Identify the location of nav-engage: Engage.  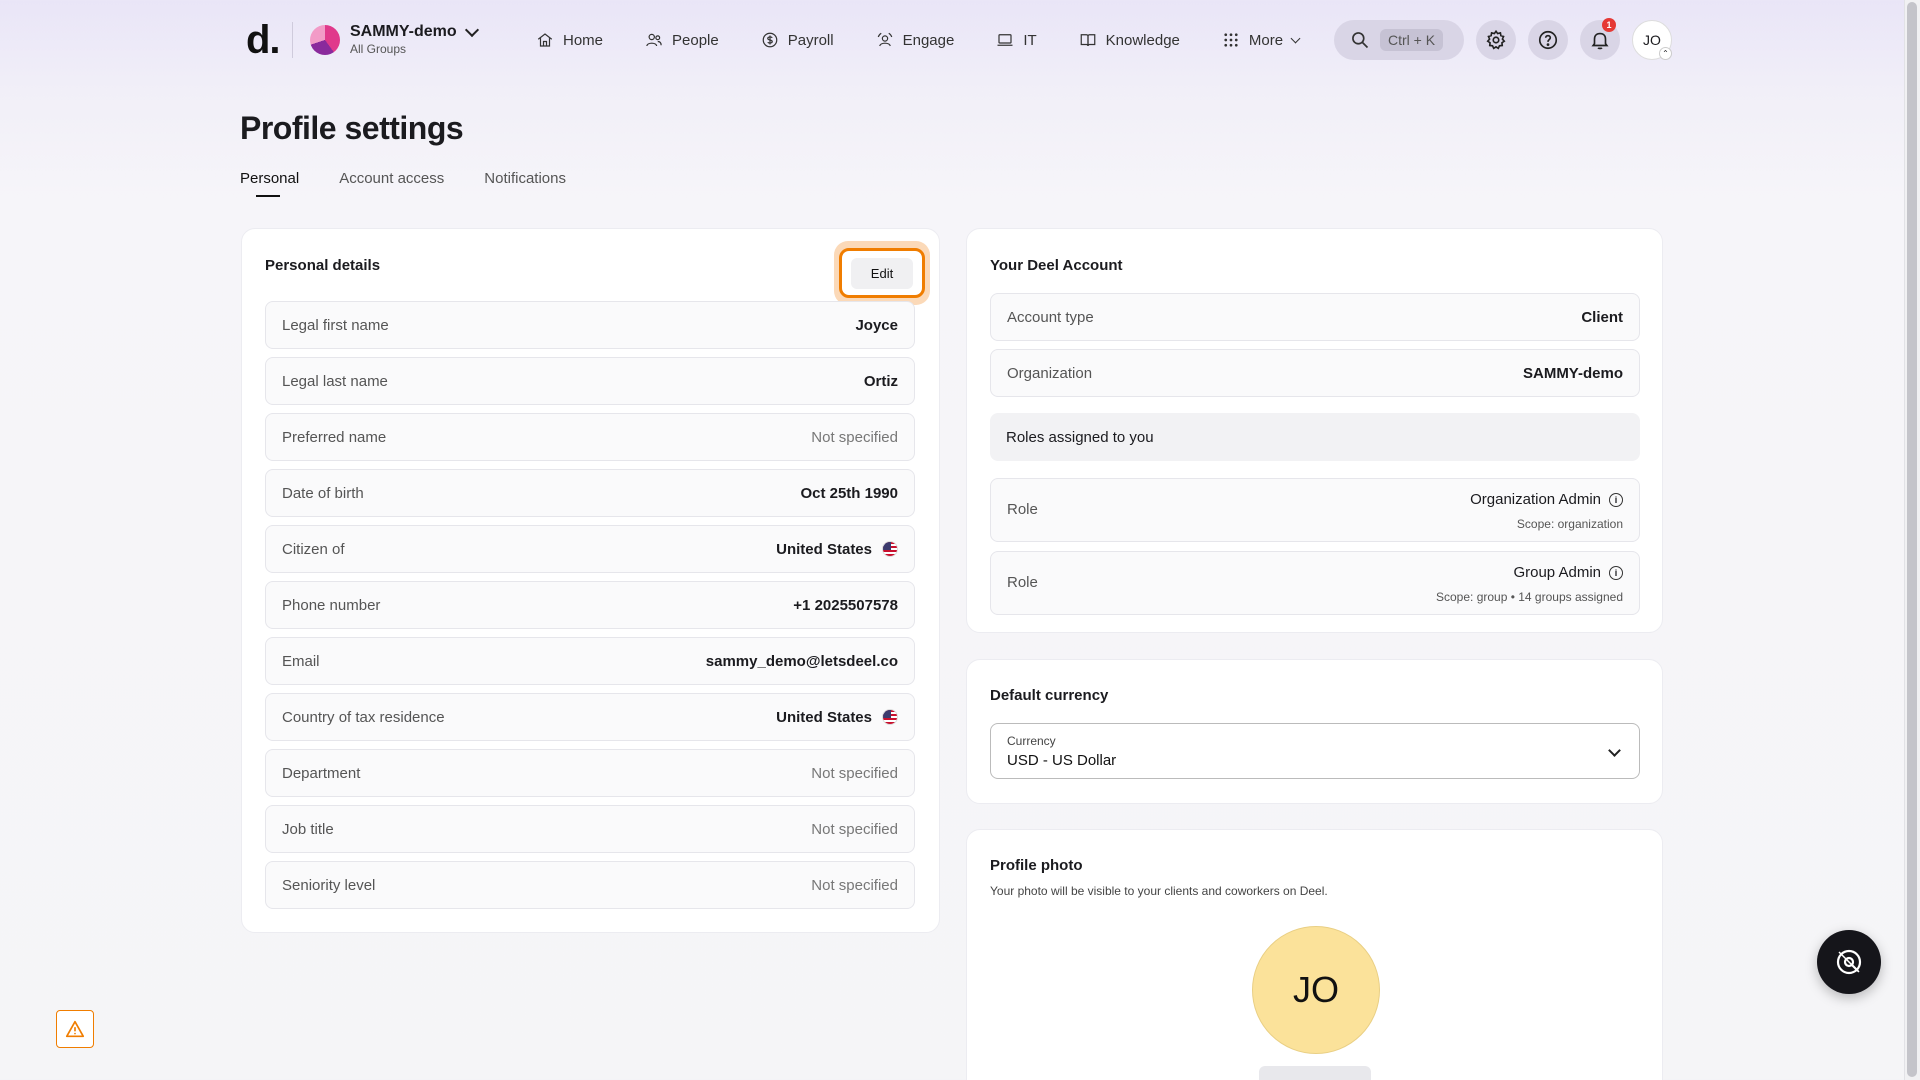
(915, 40).